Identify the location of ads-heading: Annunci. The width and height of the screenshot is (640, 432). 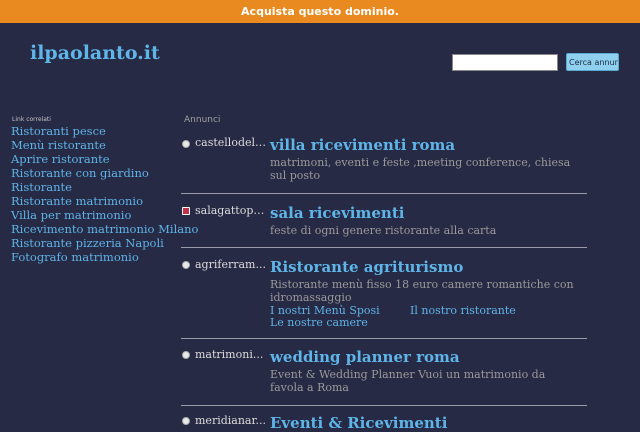
(202, 120).